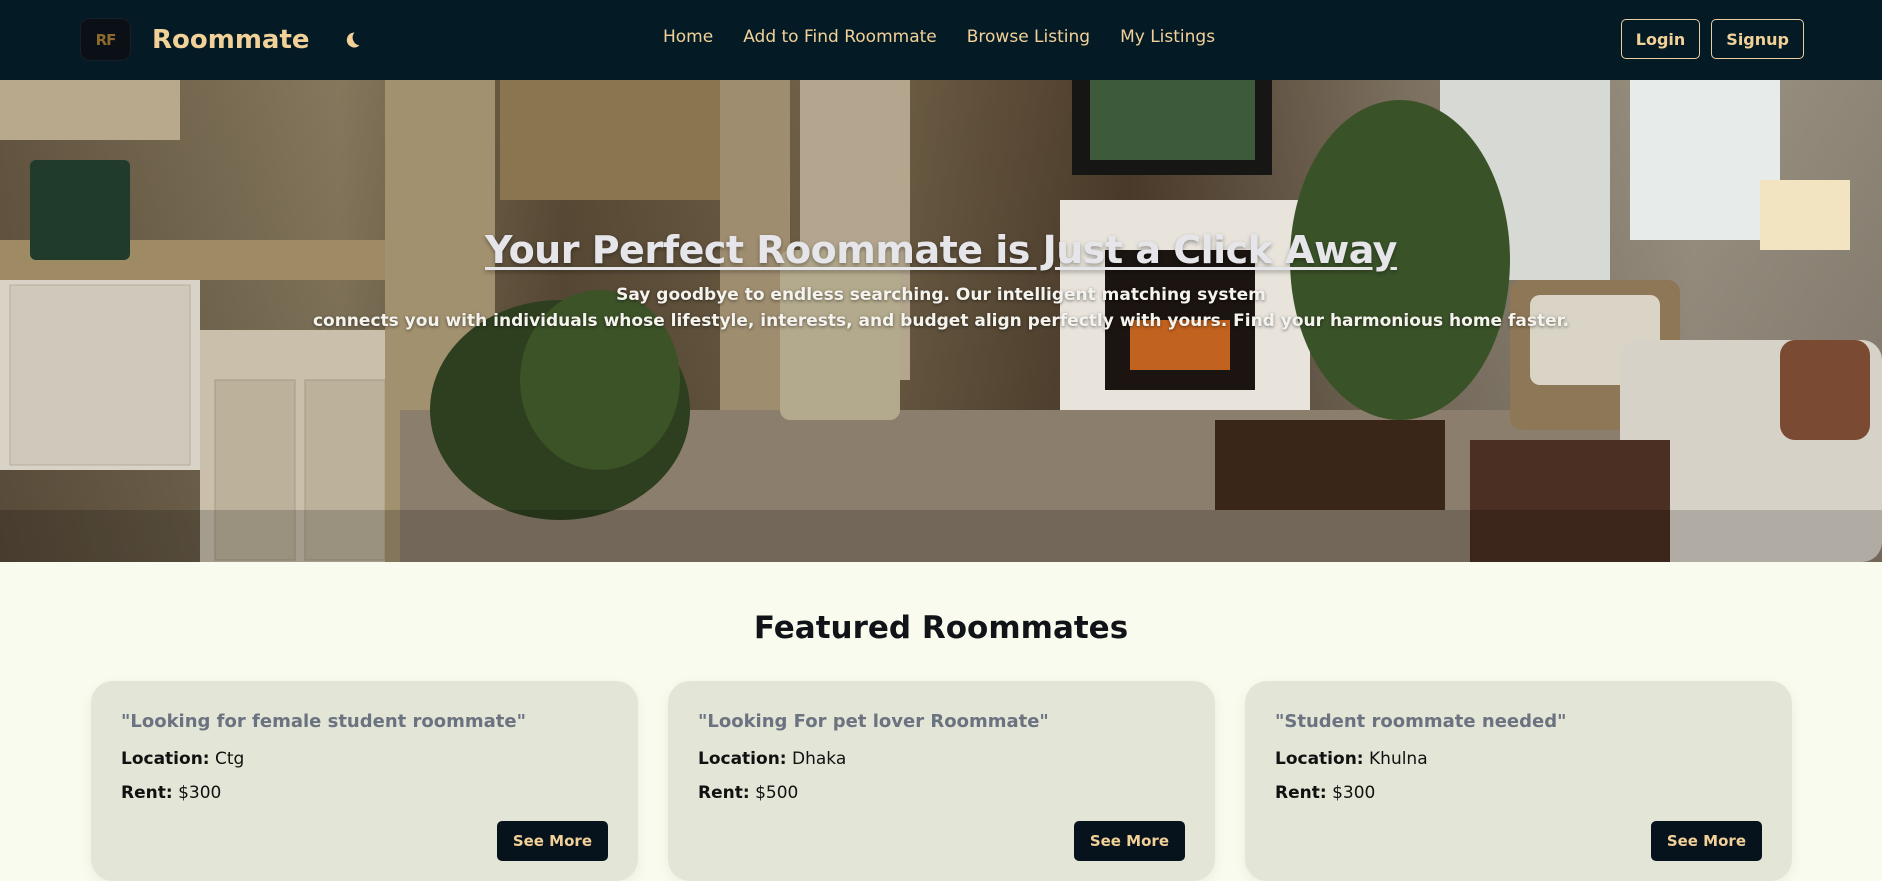  What do you see at coordinates (1398, 759) in the screenshot?
I see `location-value: Khulna` at bounding box center [1398, 759].